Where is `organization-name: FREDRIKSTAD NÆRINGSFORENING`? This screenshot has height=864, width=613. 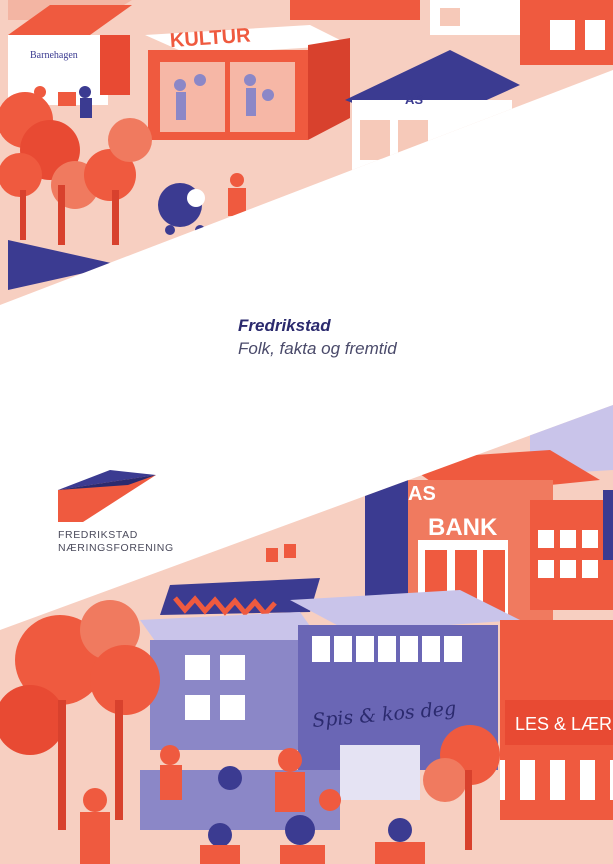
organization-name: FREDRIKSTAD NÆRINGSFORENING is located at coordinates (116, 542).